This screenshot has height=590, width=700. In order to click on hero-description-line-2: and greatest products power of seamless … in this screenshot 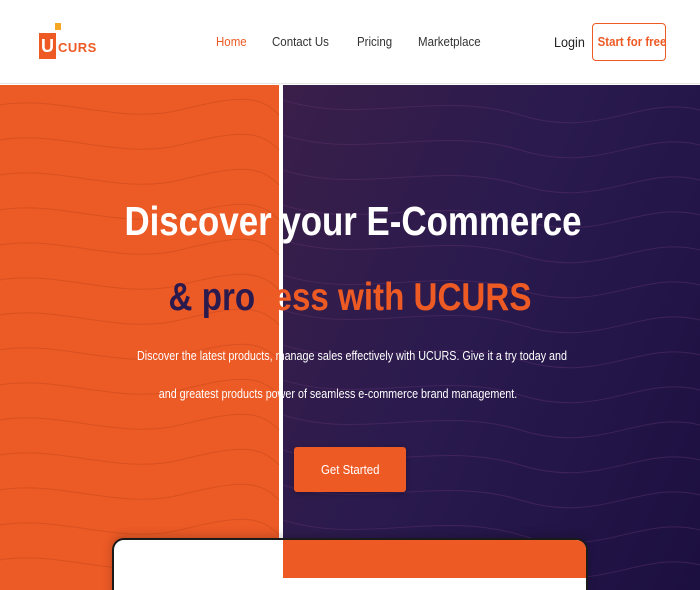, I will do `click(338, 394)`.